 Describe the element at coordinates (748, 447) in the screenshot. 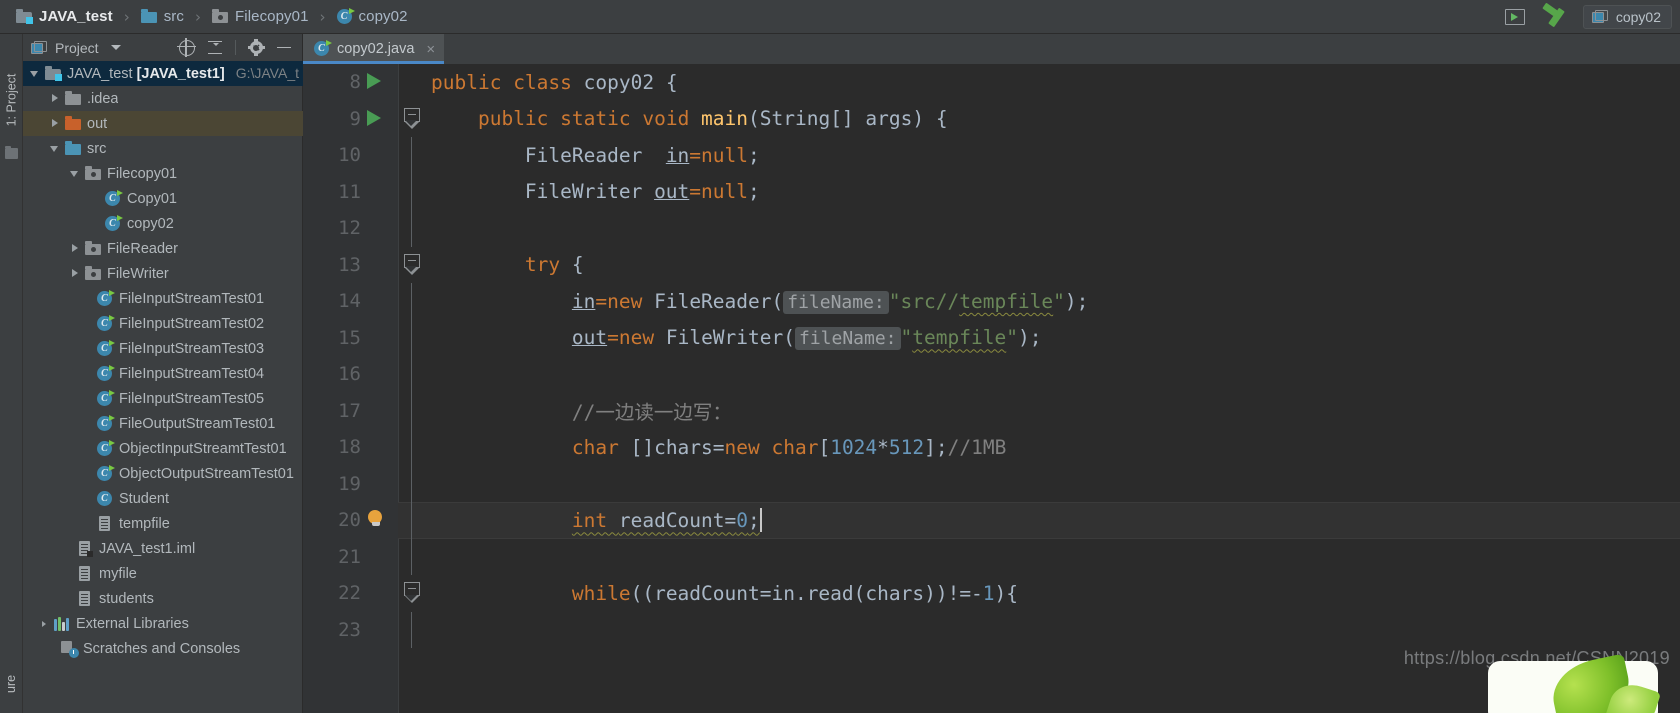

I see `code-token: new` at that location.